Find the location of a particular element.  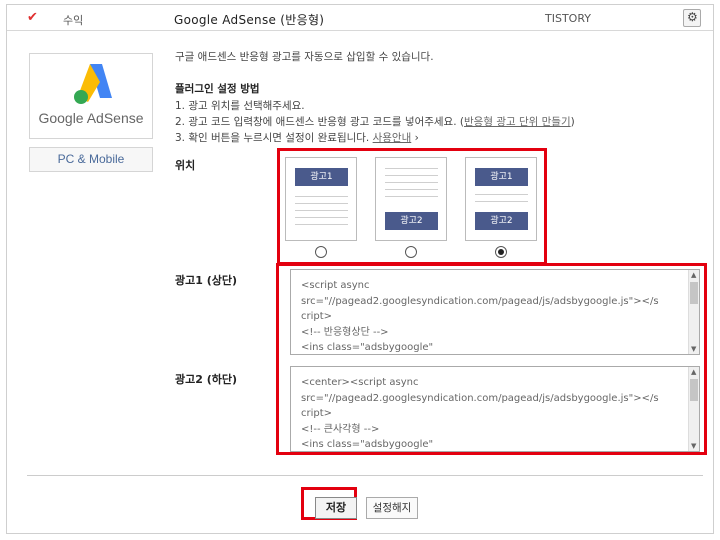

responsive-ad-unit-link: 반응형 광고 단위 만들기 is located at coordinates (517, 122).